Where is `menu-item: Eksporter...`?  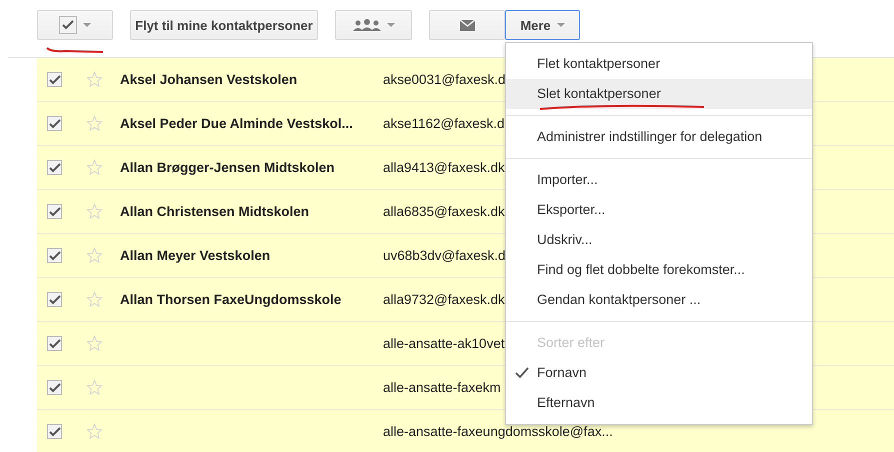 menu-item: Eksporter... is located at coordinates (659, 210).